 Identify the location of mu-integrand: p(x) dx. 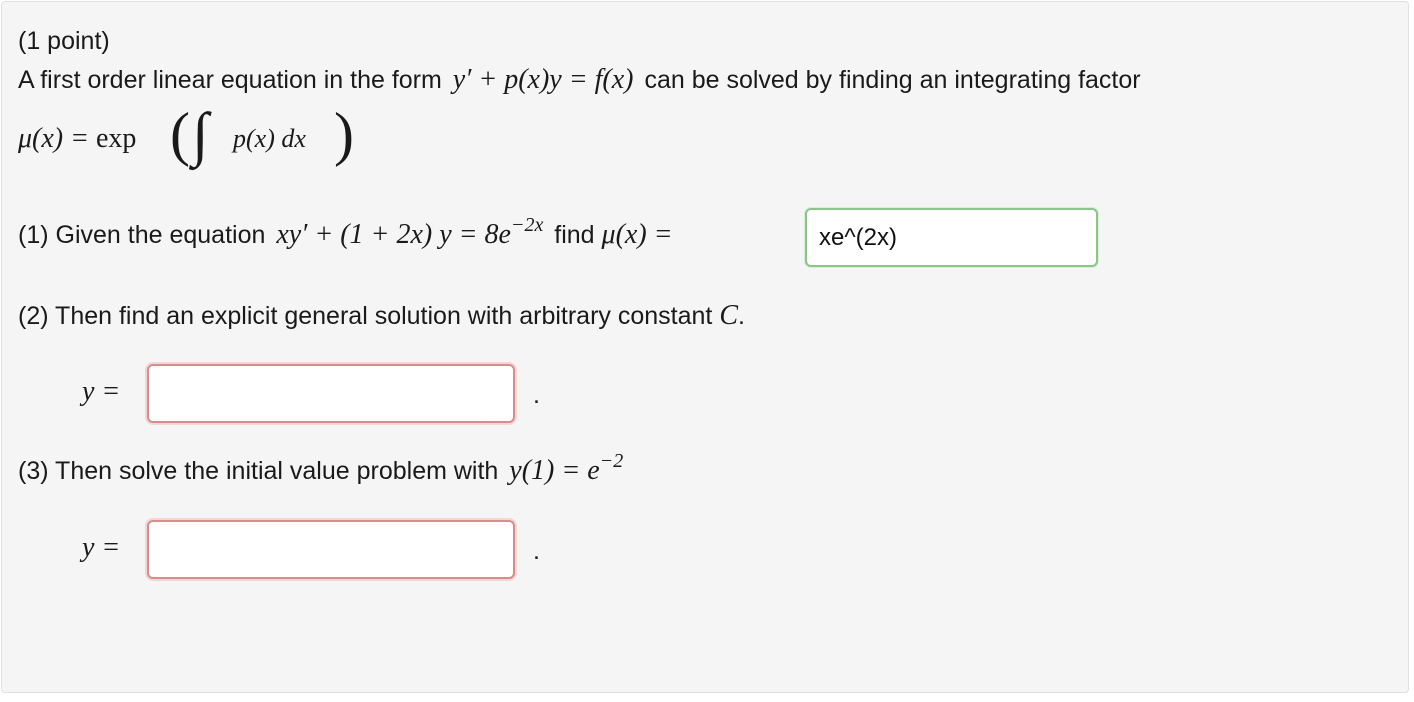
(269, 138).